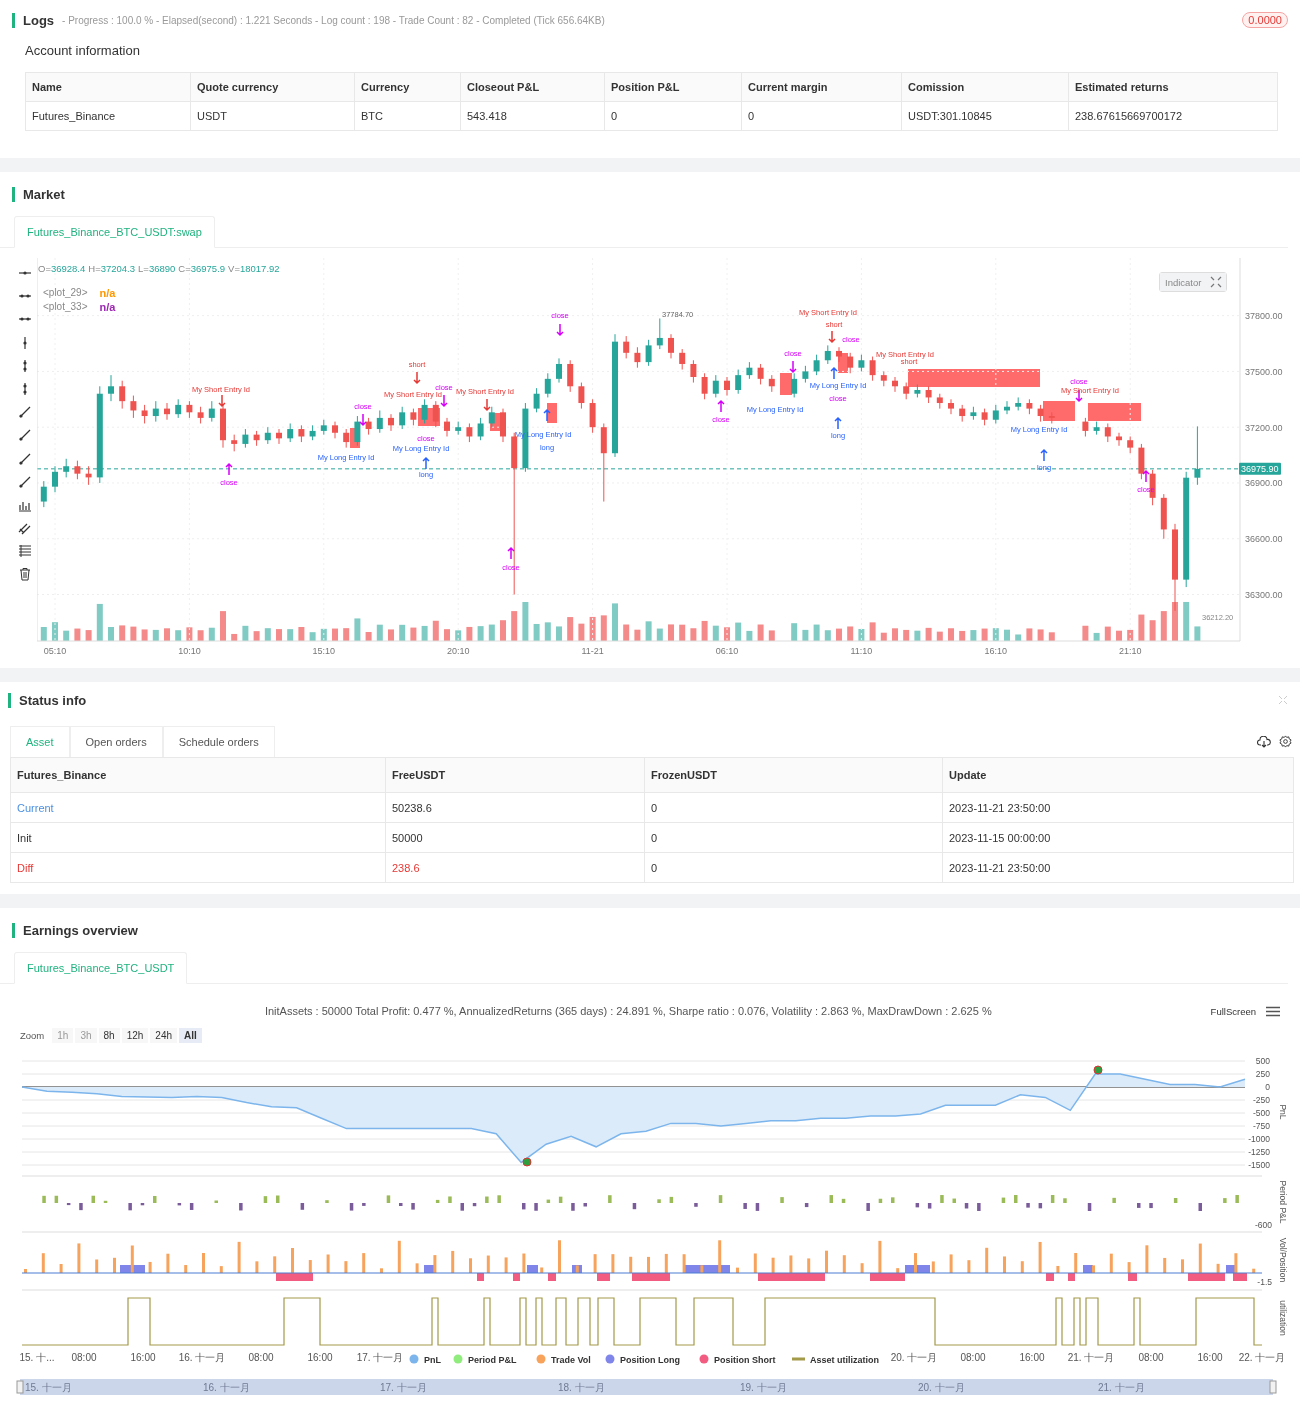  Describe the element at coordinates (1262, 1061) in the screenshot. I see `y-tick: 500` at that location.